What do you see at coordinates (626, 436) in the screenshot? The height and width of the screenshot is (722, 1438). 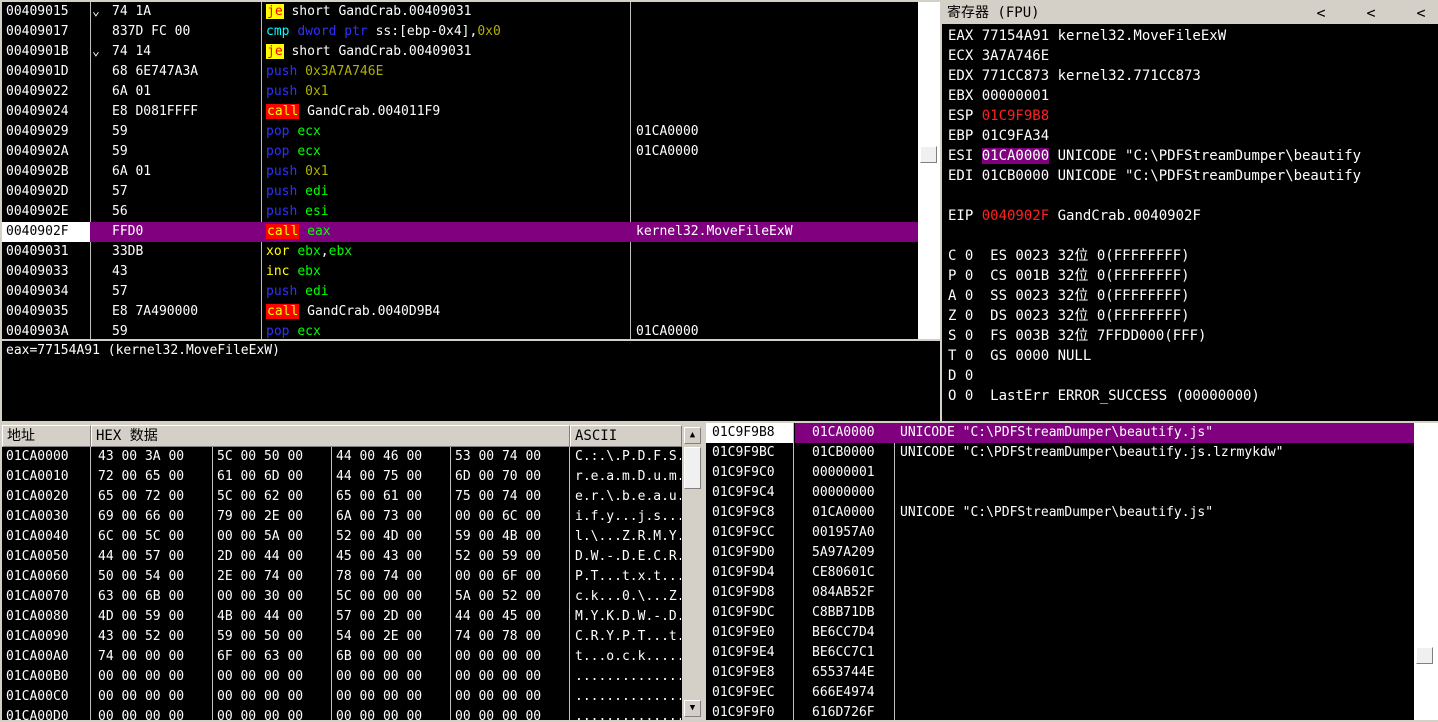 I see `dump-header-ascii: ASCII` at bounding box center [626, 436].